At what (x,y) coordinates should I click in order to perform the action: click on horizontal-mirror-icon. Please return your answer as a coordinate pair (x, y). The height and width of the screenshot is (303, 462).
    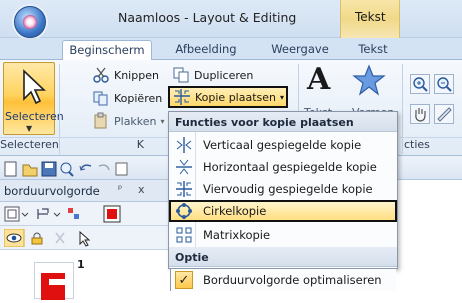
    Looking at the image, I should click on (184, 167).